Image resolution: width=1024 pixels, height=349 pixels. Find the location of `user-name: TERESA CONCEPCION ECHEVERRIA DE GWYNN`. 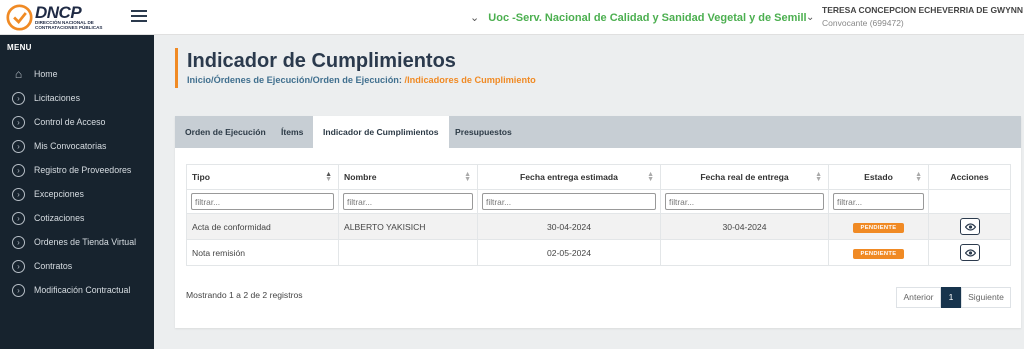

user-name: TERESA CONCEPCION ECHEVERRIA DE GWYNN is located at coordinates (923, 10).